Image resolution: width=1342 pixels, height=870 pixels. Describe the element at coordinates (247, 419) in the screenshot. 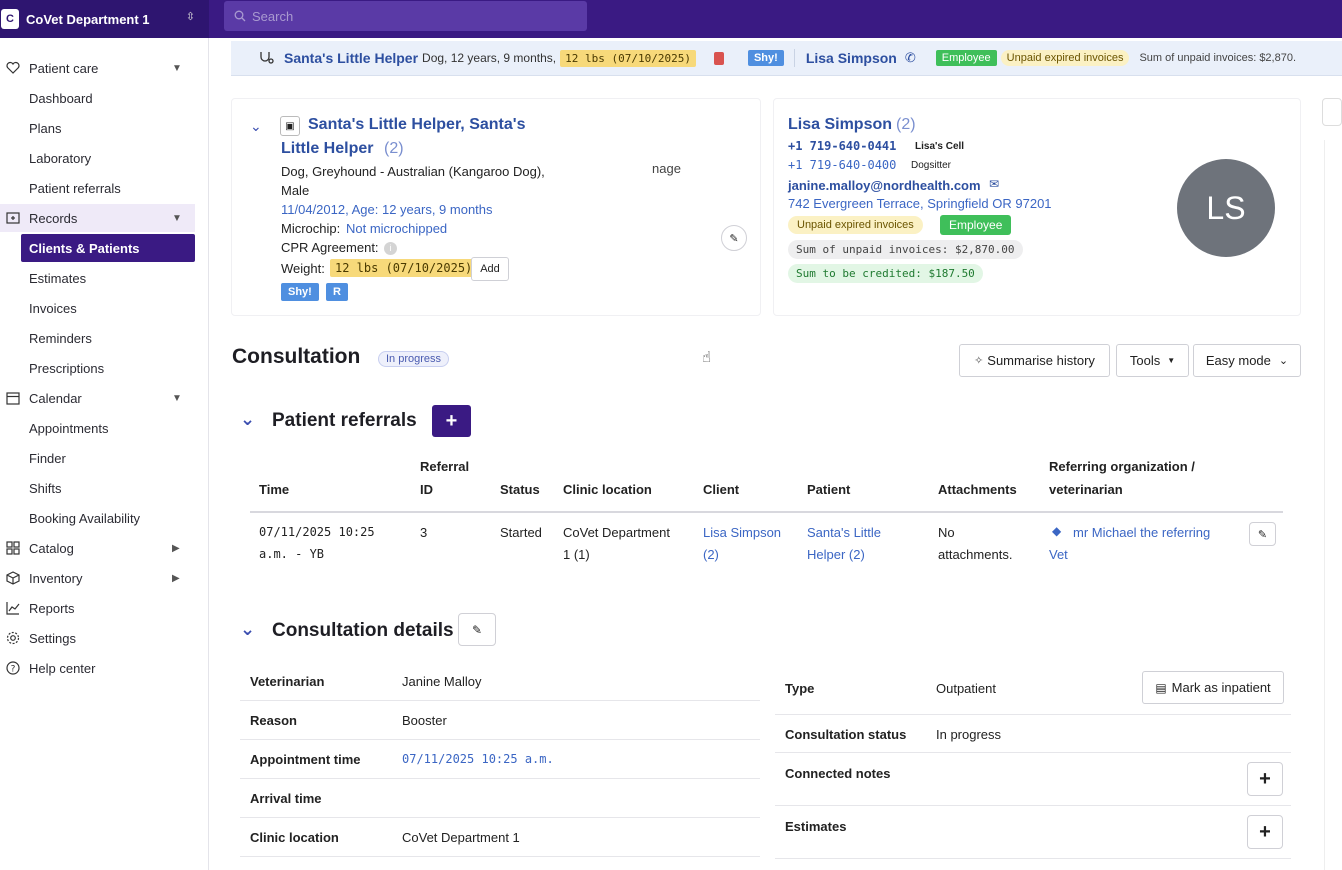

I see `referrals-collapse-icon: ⌄` at that location.